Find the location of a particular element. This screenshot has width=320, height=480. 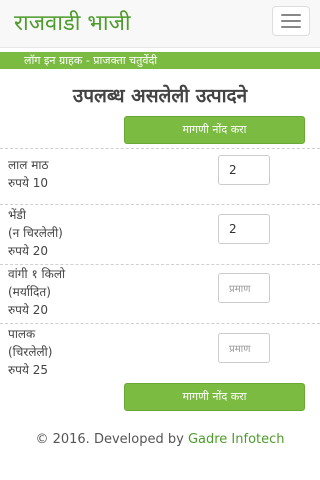

brand-title: राजवाडी भाजी is located at coordinates (72, 22).